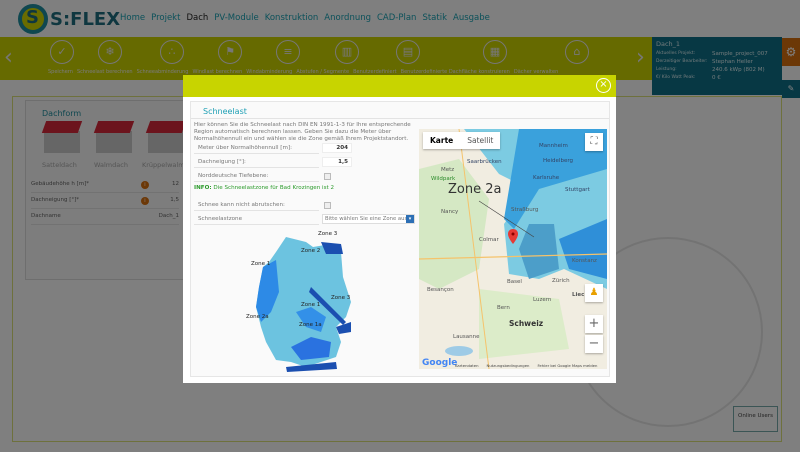 This screenshot has width=800, height=452. I want to click on map-tiles, so click(513, 249).